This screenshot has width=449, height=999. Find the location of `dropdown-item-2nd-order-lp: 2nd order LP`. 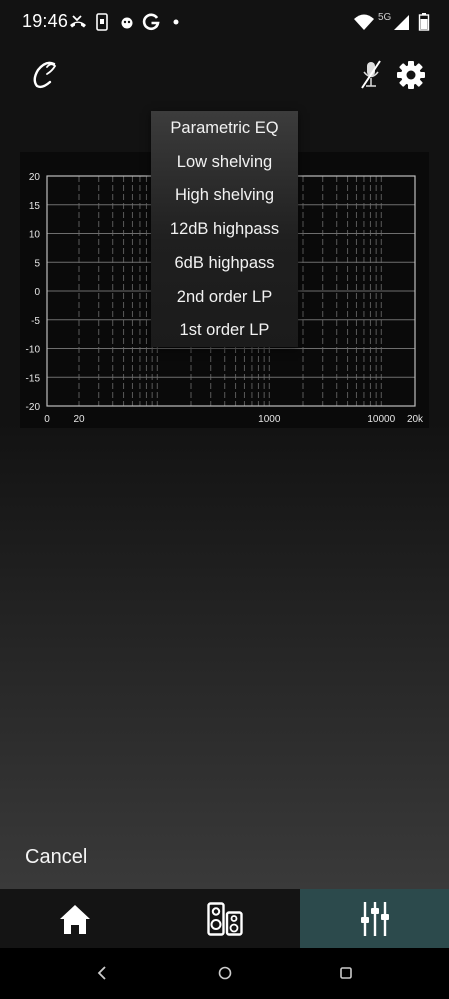

dropdown-item-2nd-order-lp: 2nd order LP is located at coordinates (224, 297).